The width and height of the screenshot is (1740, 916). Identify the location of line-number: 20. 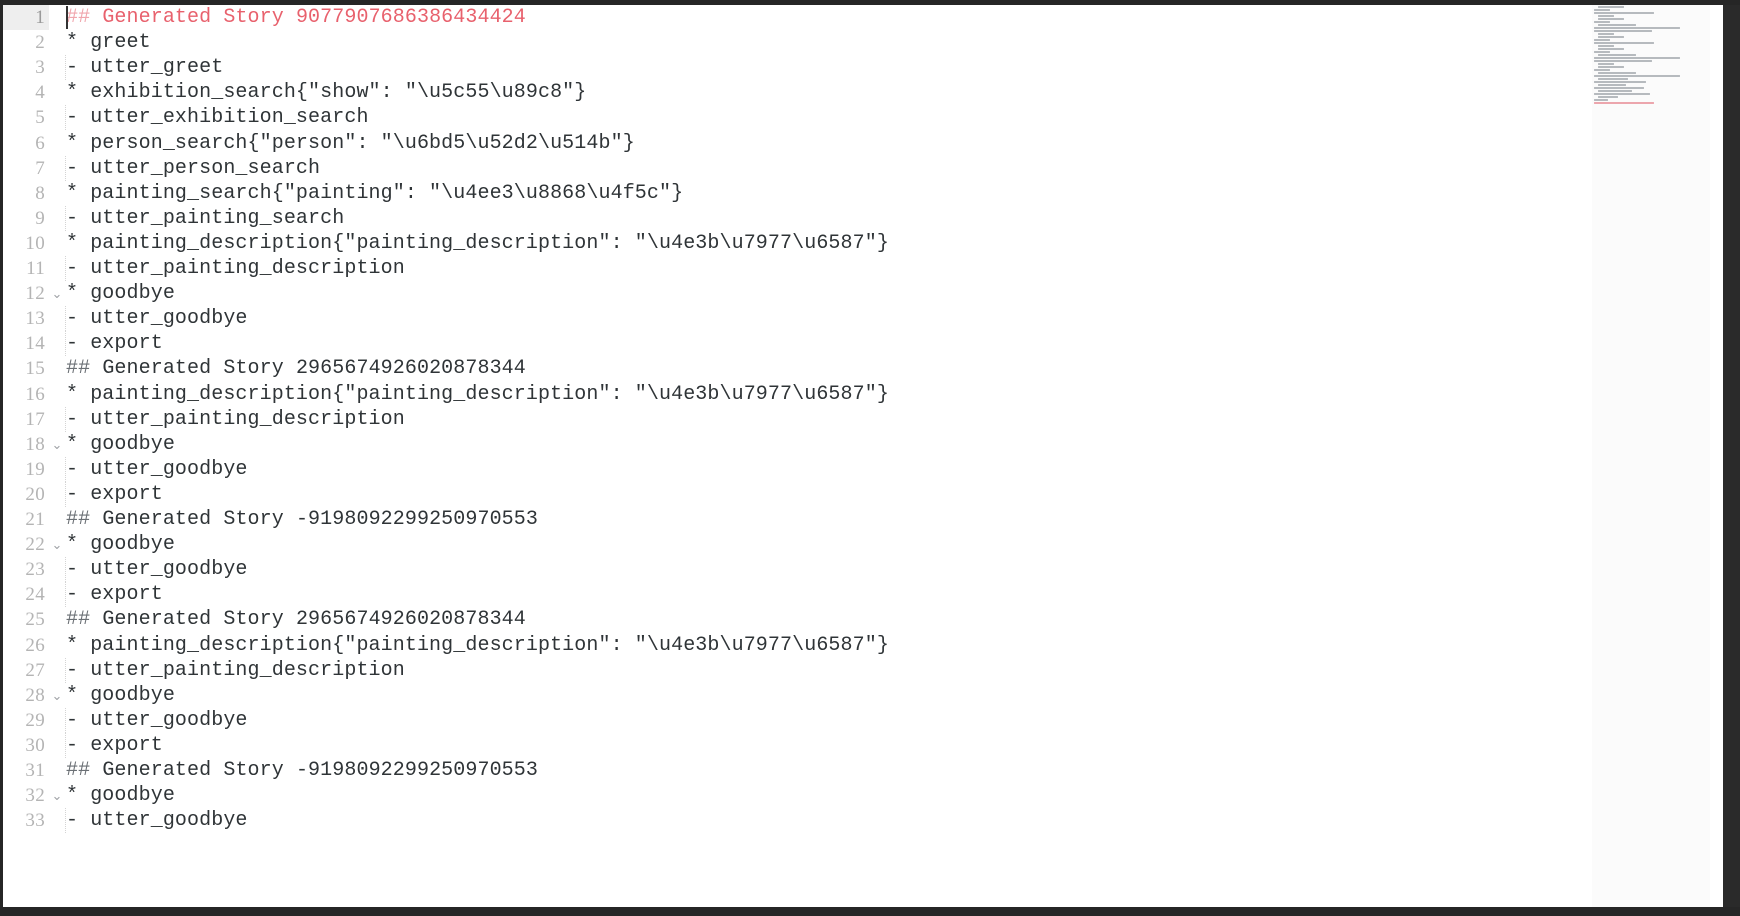
(35, 494).